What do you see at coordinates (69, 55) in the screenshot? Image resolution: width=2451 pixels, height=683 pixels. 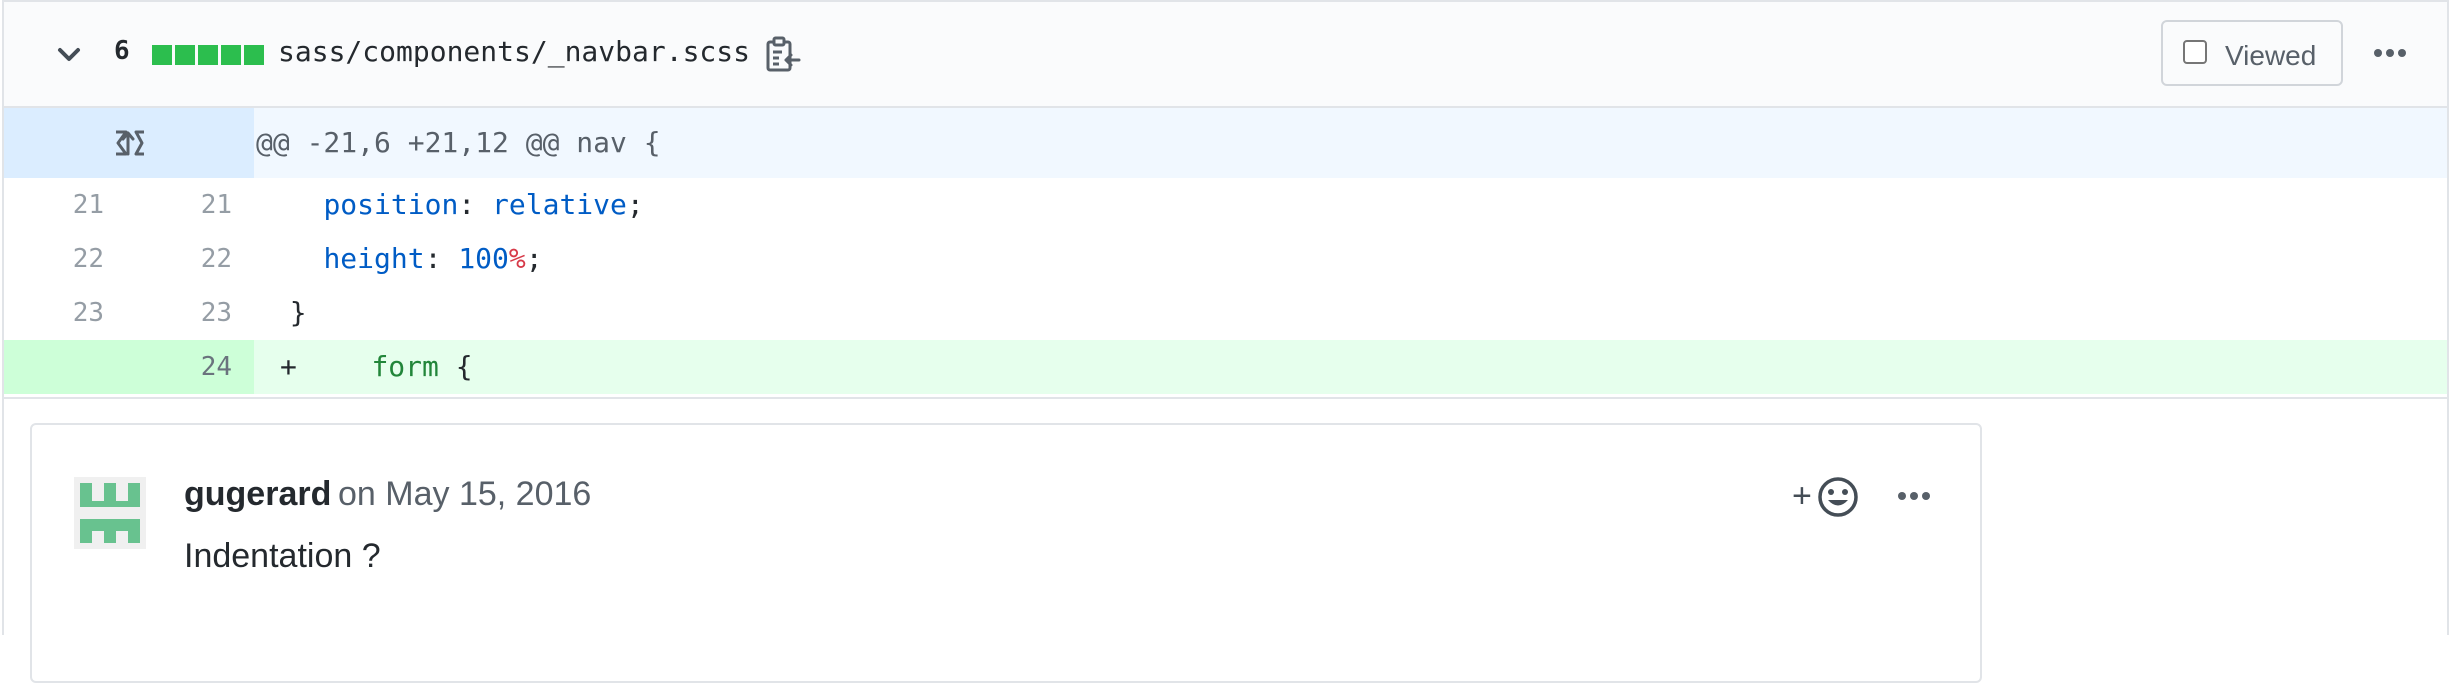 I see `chevron-down-icon` at bounding box center [69, 55].